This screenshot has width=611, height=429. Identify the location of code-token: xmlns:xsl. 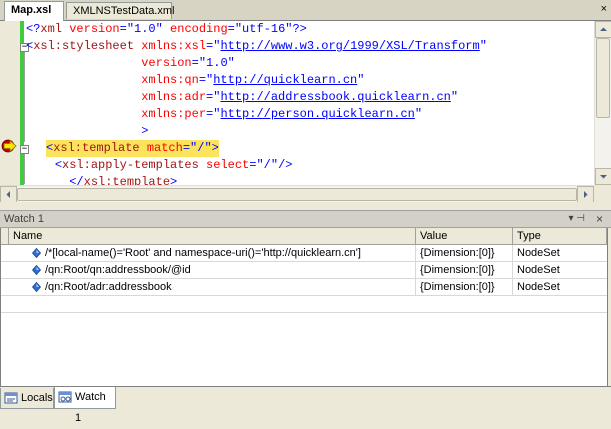
(170, 46).